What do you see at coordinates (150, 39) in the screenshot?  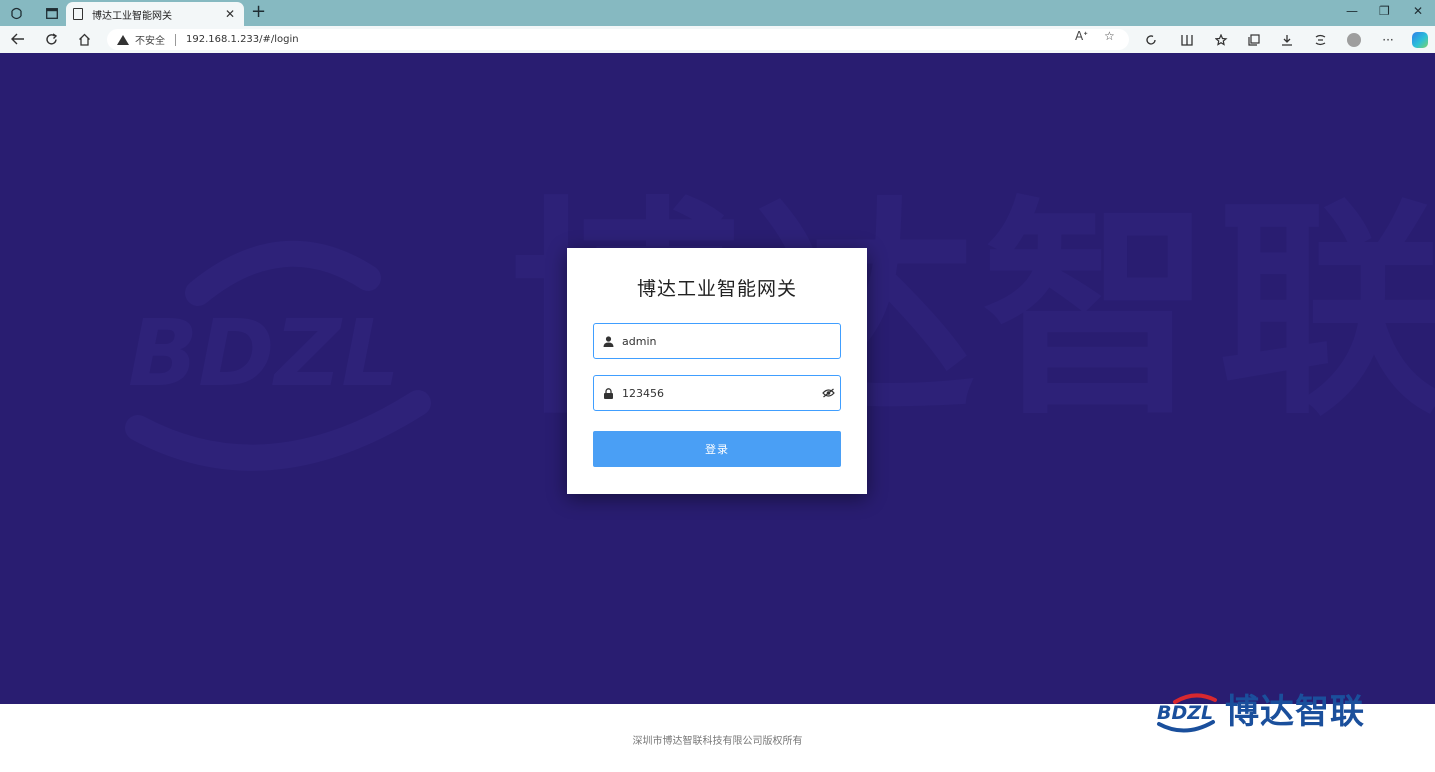 I see `security-label: 不安全` at bounding box center [150, 39].